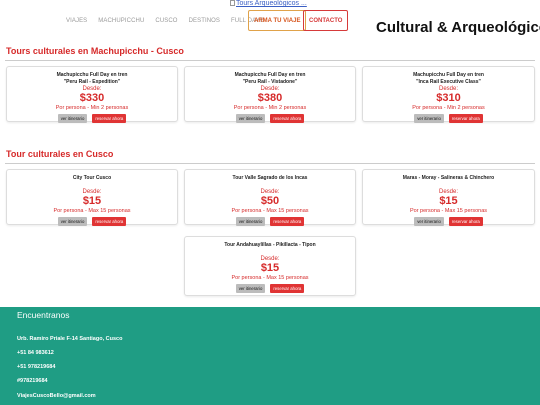 The image size is (540, 405). What do you see at coordinates (56, 396) in the screenshot?
I see `footer-email: ViajesCuscoBello@gmail.com` at bounding box center [56, 396].